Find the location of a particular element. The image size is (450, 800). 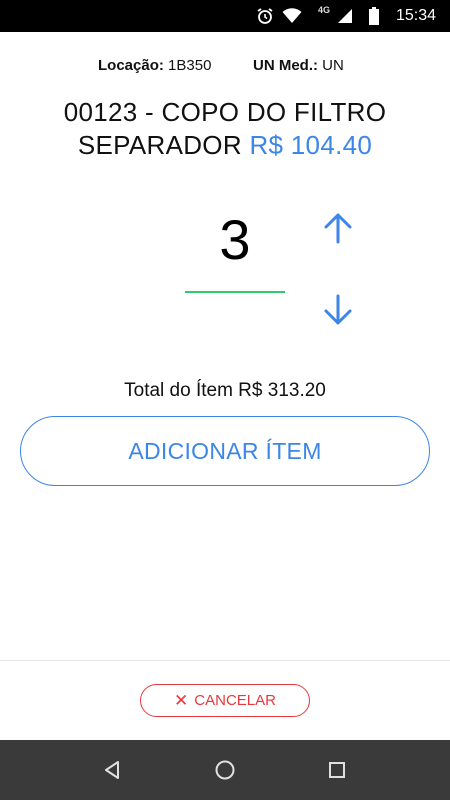

item-total: Total do Ítem R$ 313.20 is located at coordinates (225, 390).